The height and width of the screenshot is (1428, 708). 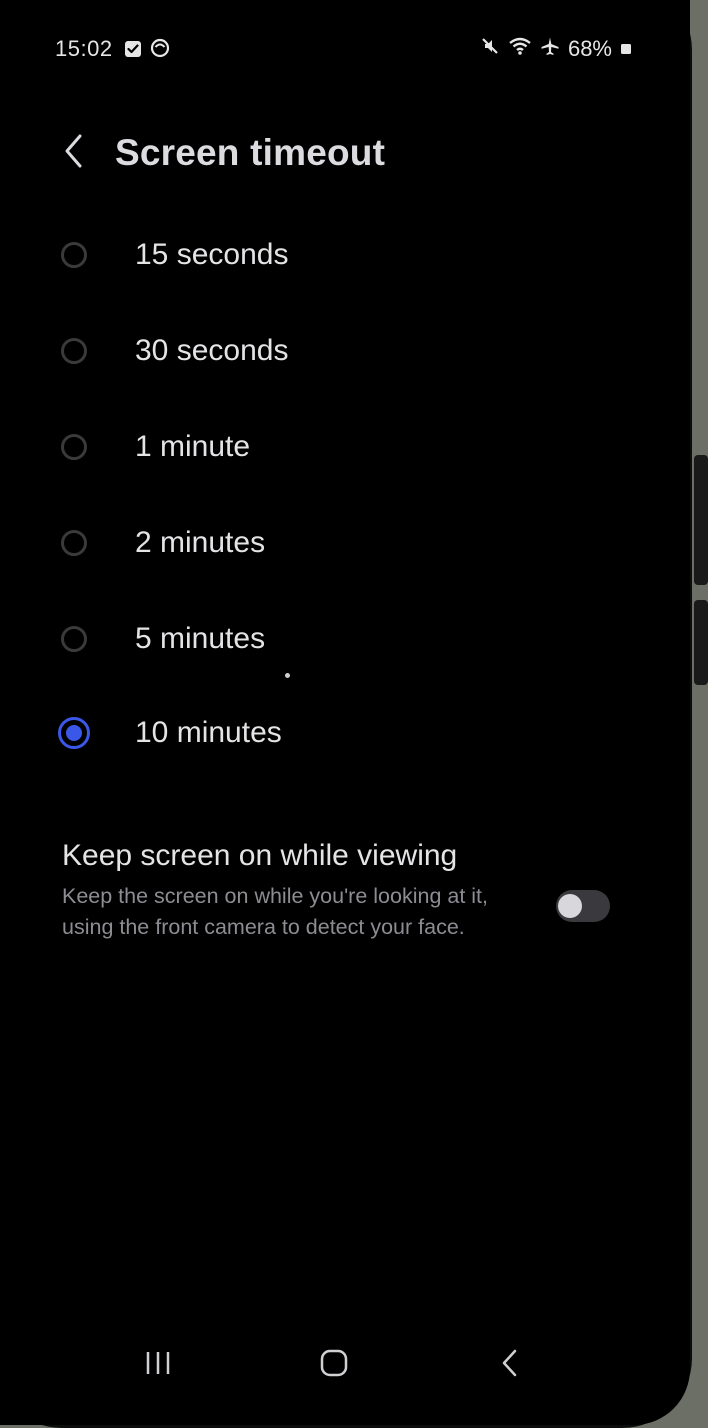 What do you see at coordinates (345, 48) in the screenshot?
I see `status-bar: 15:02 68%` at bounding box center [345, 48].